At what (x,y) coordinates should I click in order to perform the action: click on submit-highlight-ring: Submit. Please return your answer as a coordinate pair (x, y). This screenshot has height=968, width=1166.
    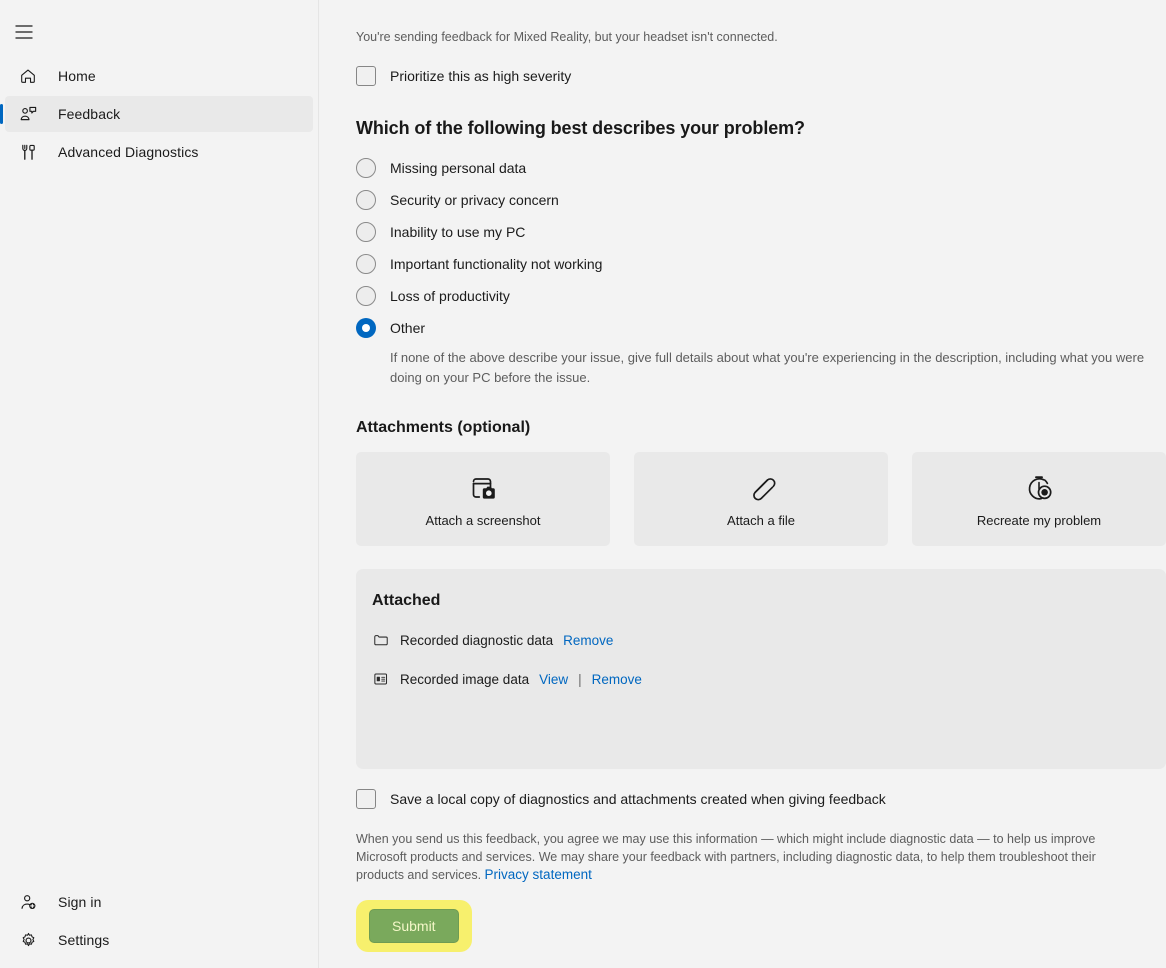
    Looking at the image, I should click on (414, 925).